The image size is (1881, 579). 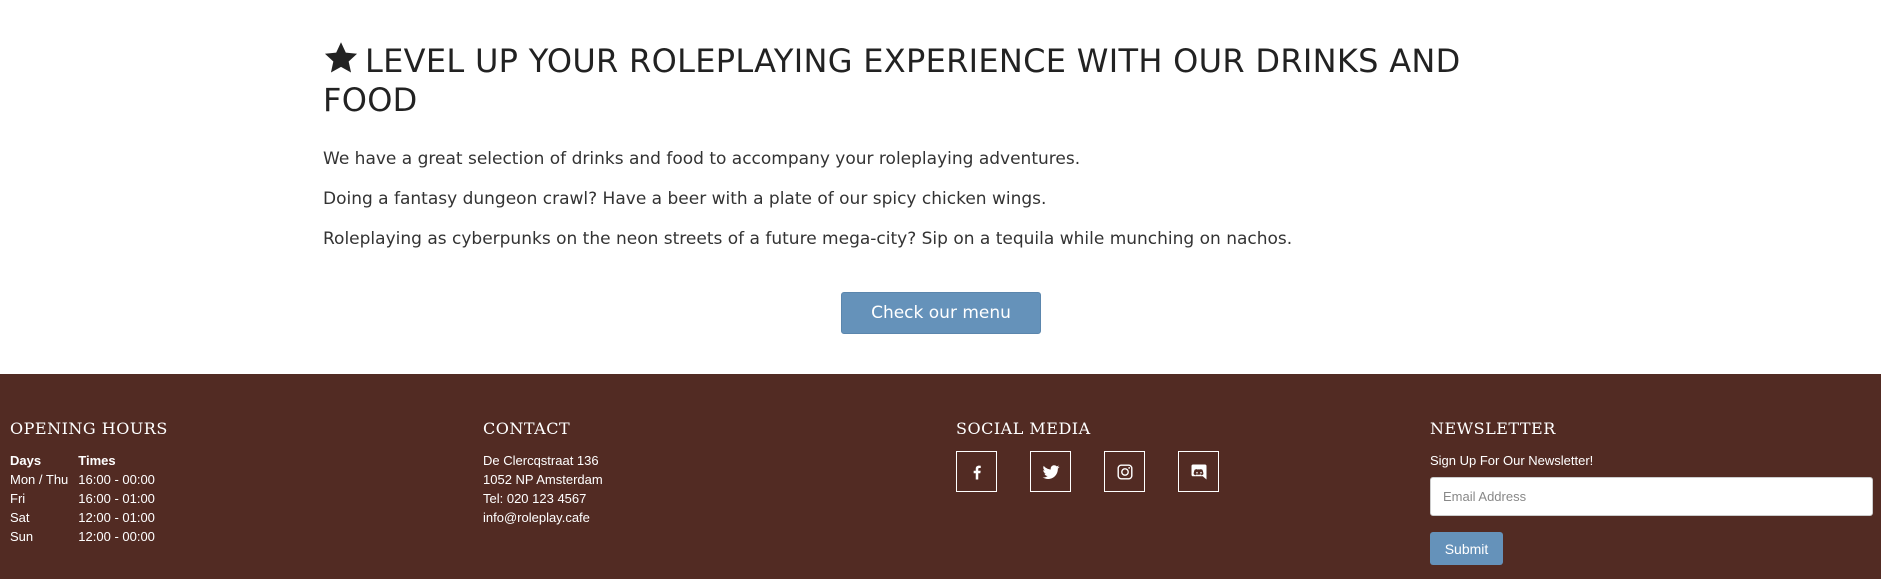 I want to click on instagram-icon, so click(x=1124, y=471).